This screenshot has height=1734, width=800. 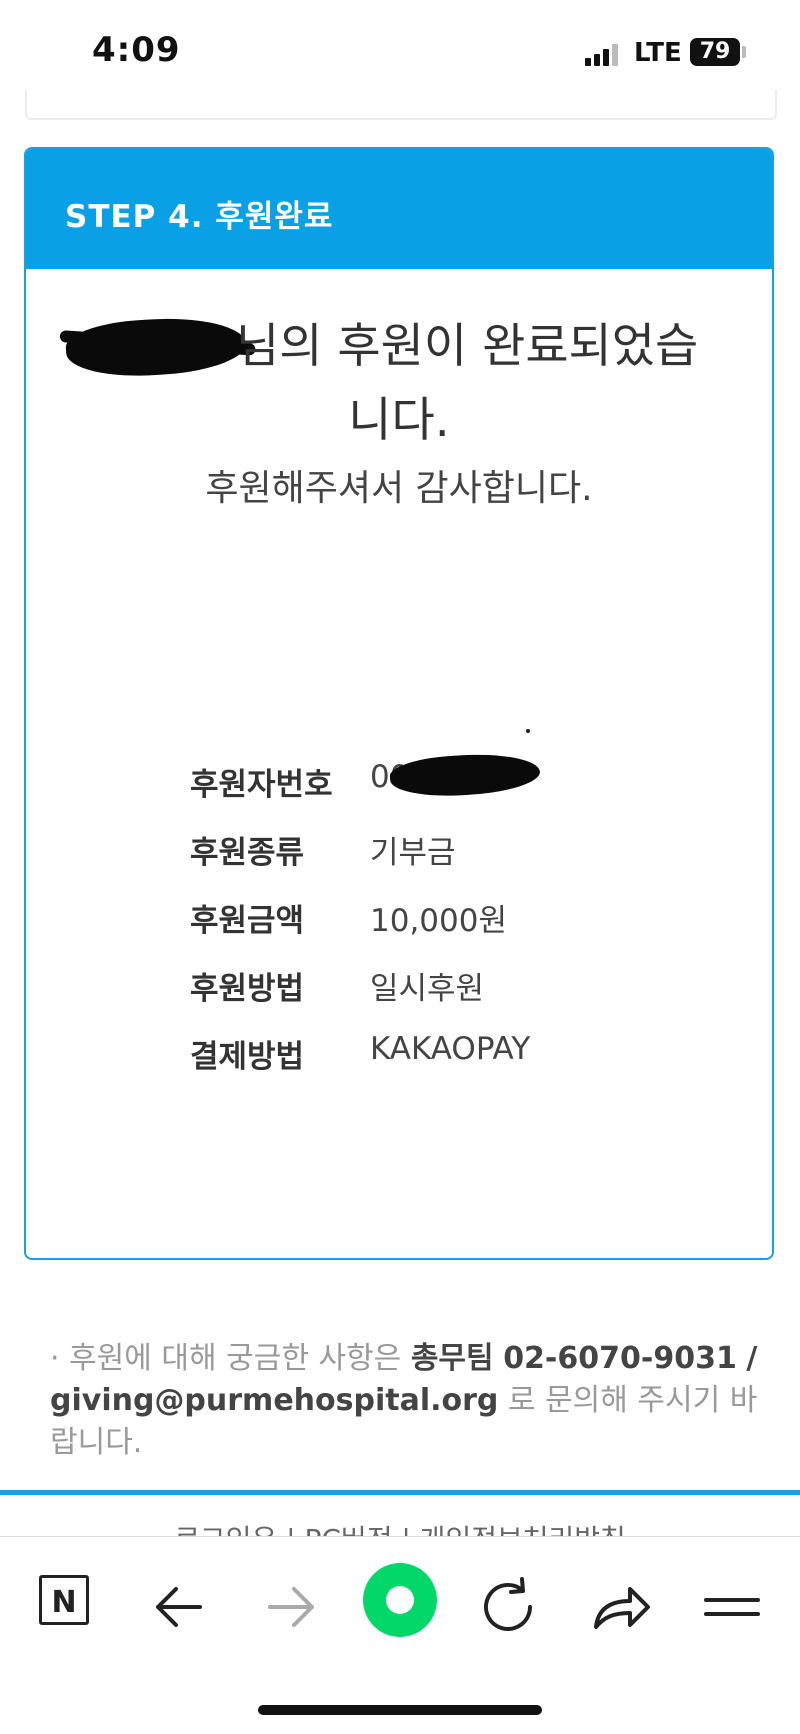 What do you see at coordinates (465, 775) in the screenshot?
I see `redacted-donor-number` at bounding box center [465, 775].